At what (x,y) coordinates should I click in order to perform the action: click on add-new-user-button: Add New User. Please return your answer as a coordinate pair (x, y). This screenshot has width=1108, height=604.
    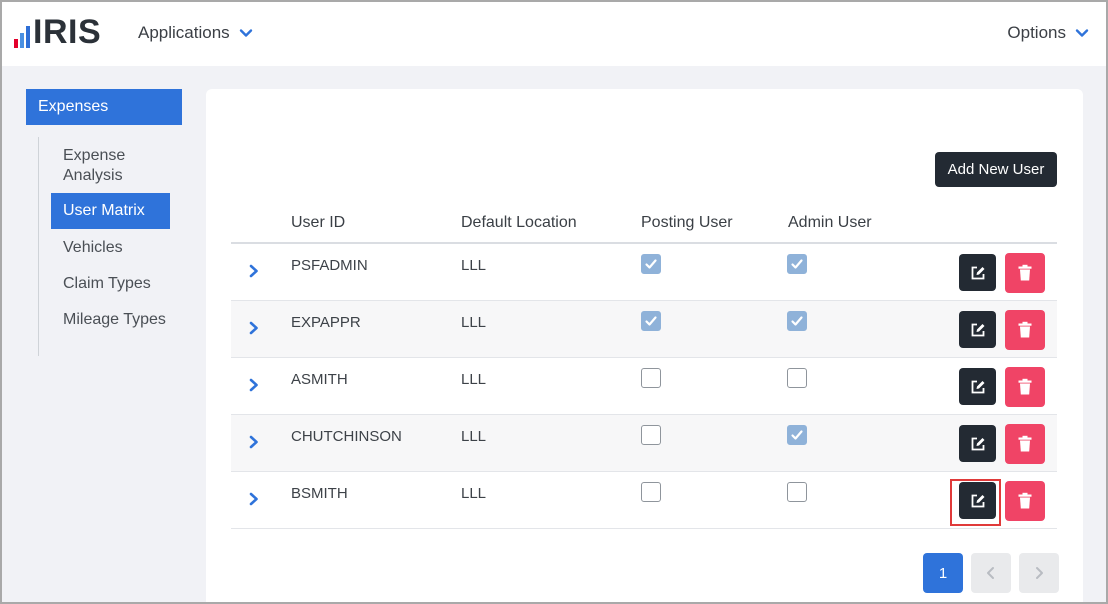
    Looking at the image, I should click on (996, 169).